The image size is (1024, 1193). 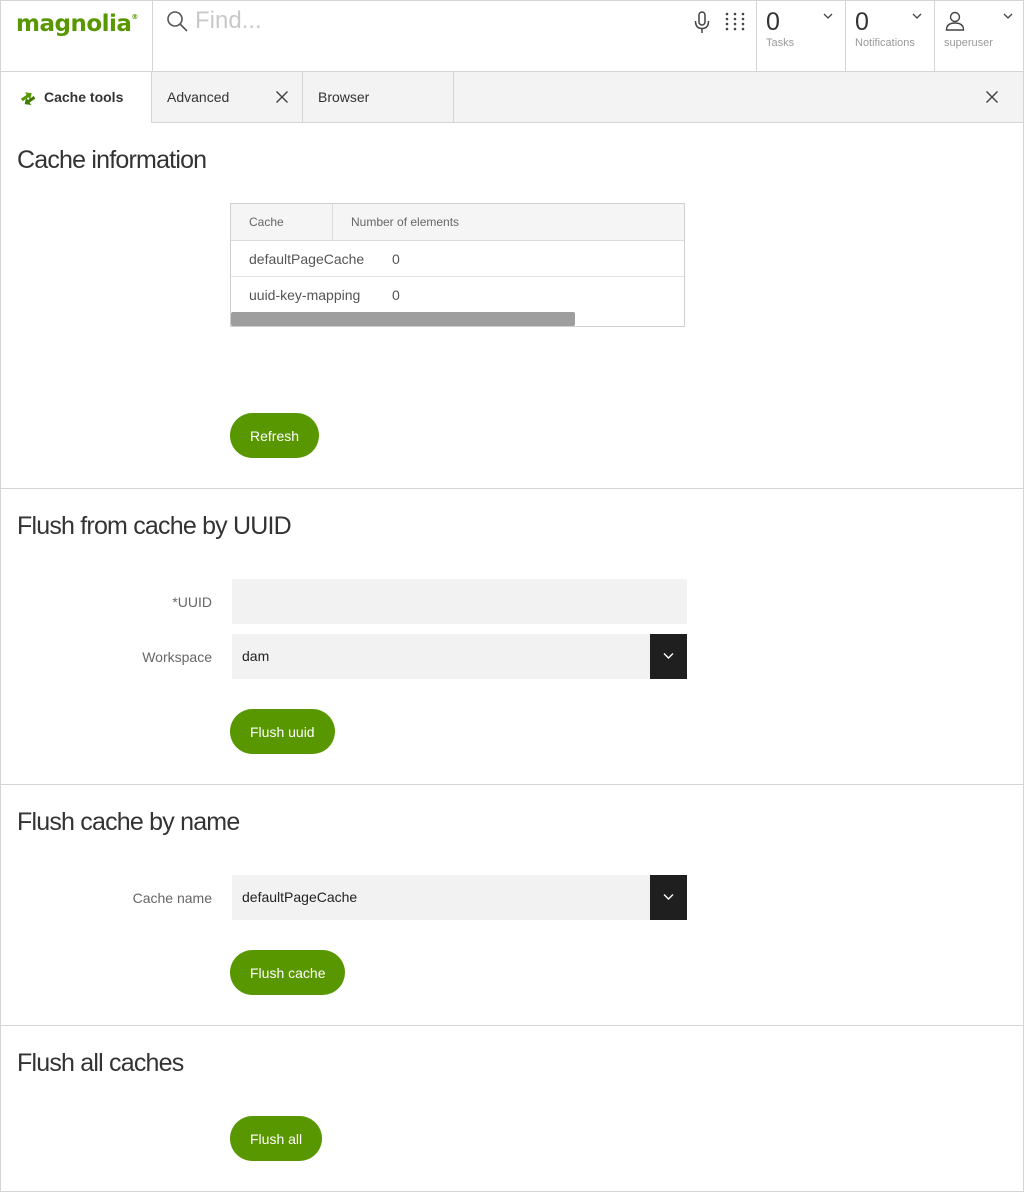 I want to click on search-bar, so click(x=455, y=36).